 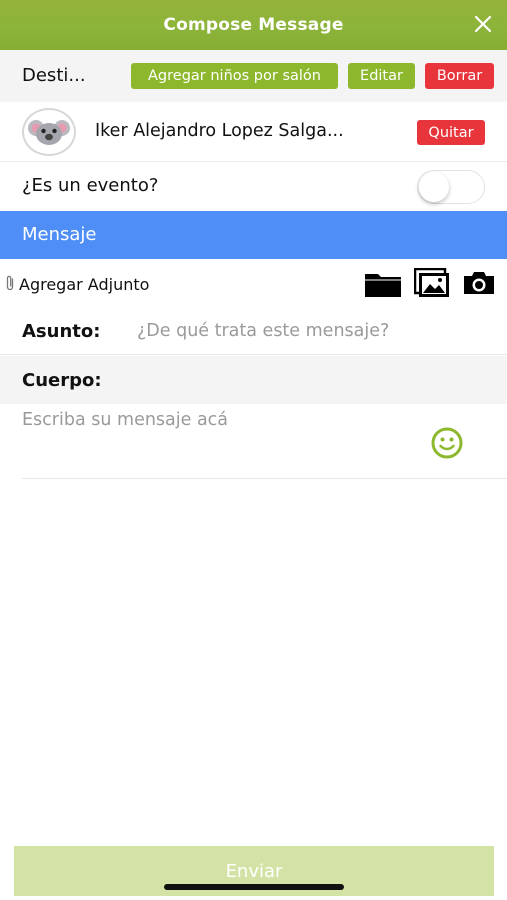 I want to click on close-icon, so click(x=483, y=24).